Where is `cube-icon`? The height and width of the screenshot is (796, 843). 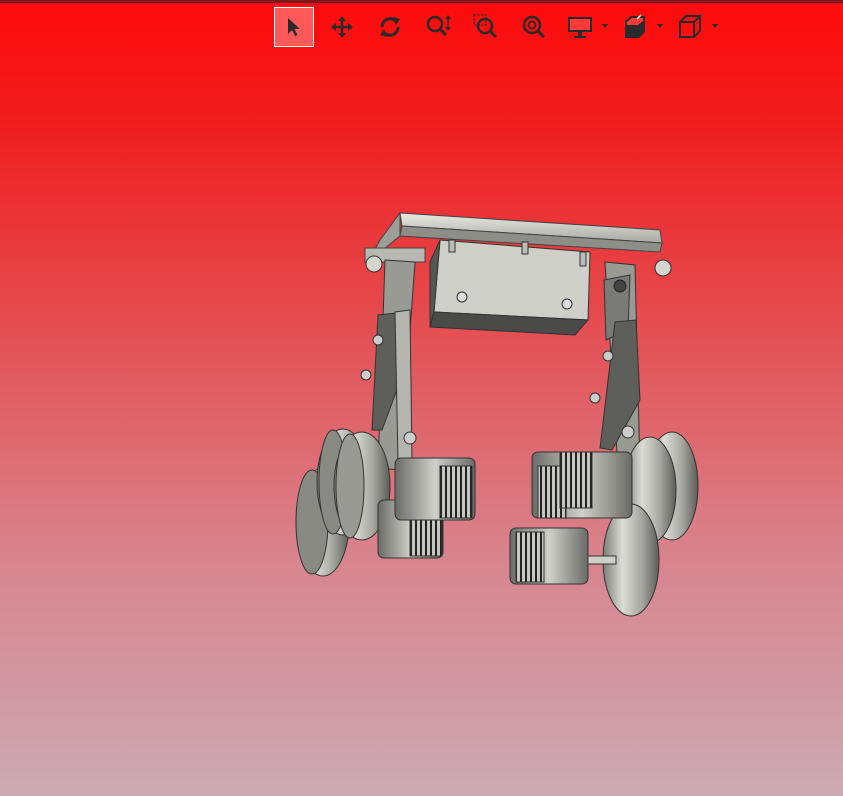
cube-icon is located at coordinates (690, 26).